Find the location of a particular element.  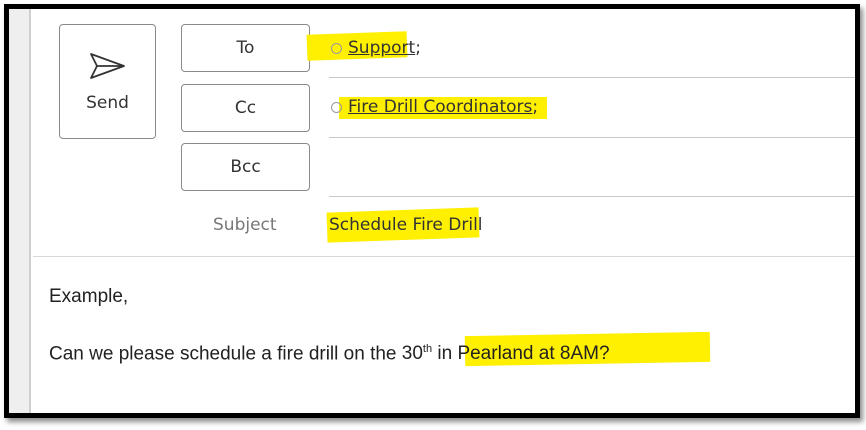

bcc-button: Bcc is located at coordinates (245, 167).